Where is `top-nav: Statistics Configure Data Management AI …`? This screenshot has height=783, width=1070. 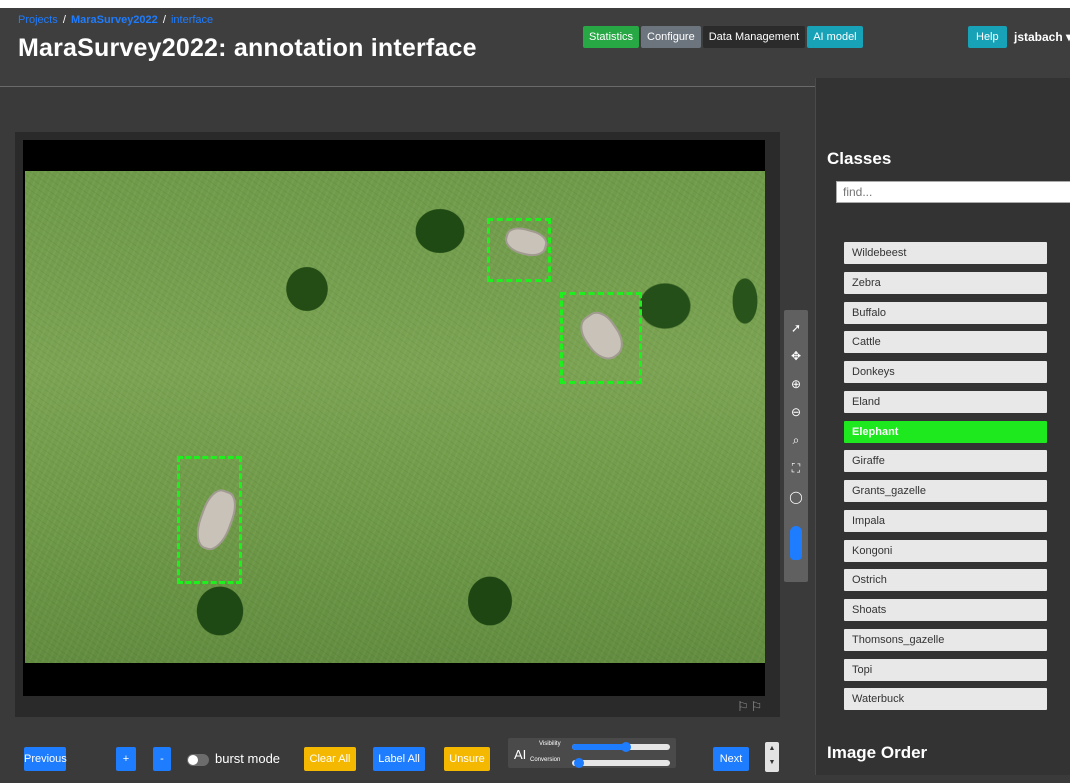 top-nav: Statistics Configure Data Management AI … is located at coordinates (723, 37).